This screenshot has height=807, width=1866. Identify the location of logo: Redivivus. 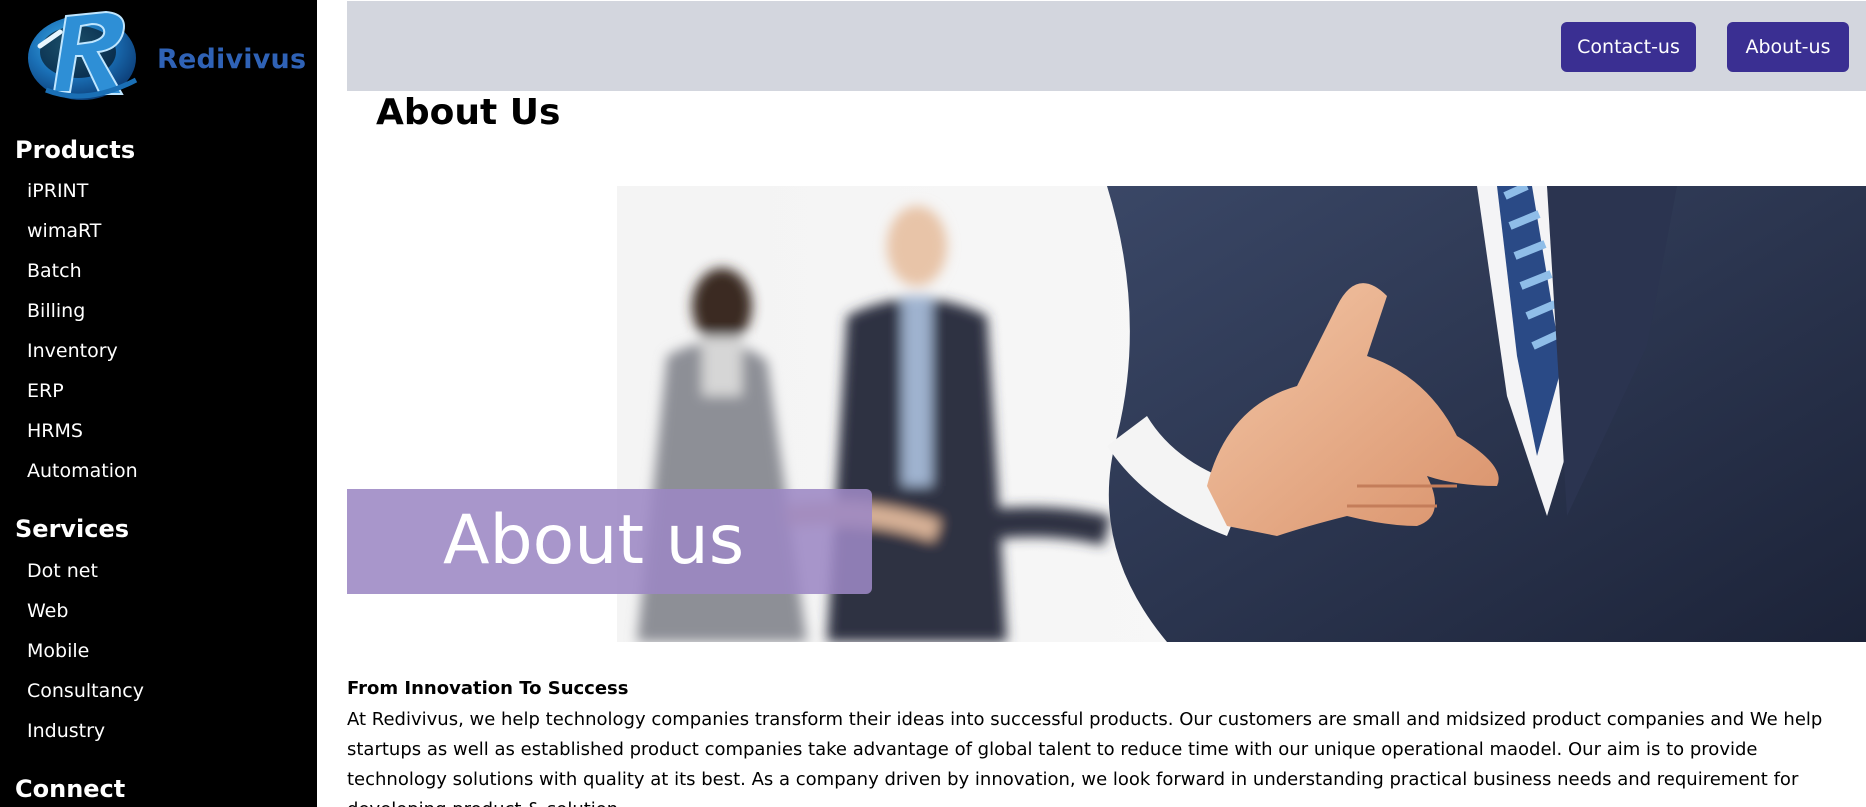
(166, 56).